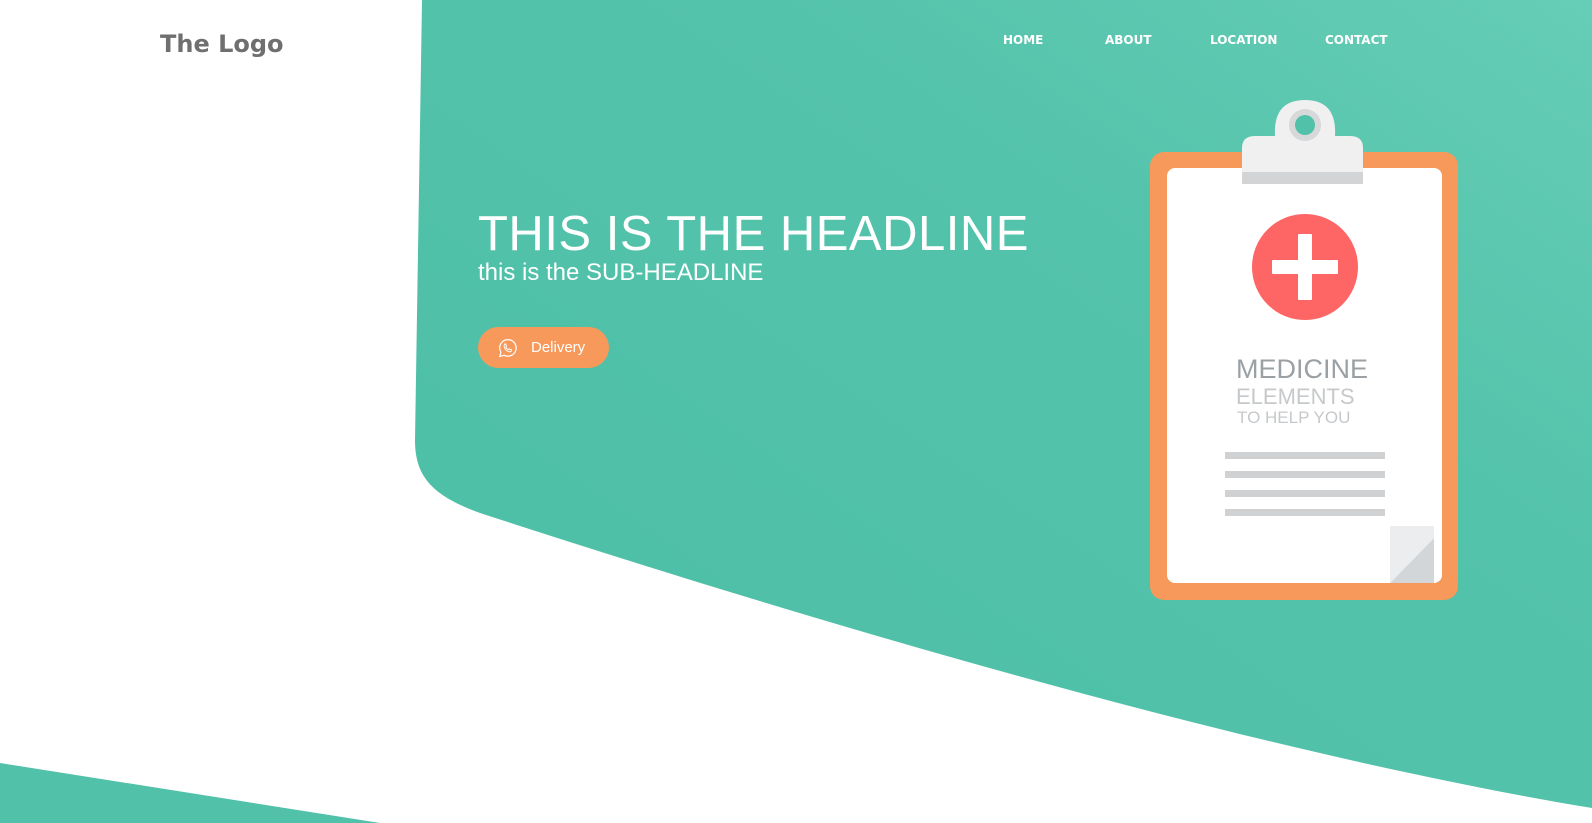  What do you see at coordinates (753, 234) in the screenshot?
I see `headline: THIS IS THE HEADLINE` at bounding box center [753, 234].